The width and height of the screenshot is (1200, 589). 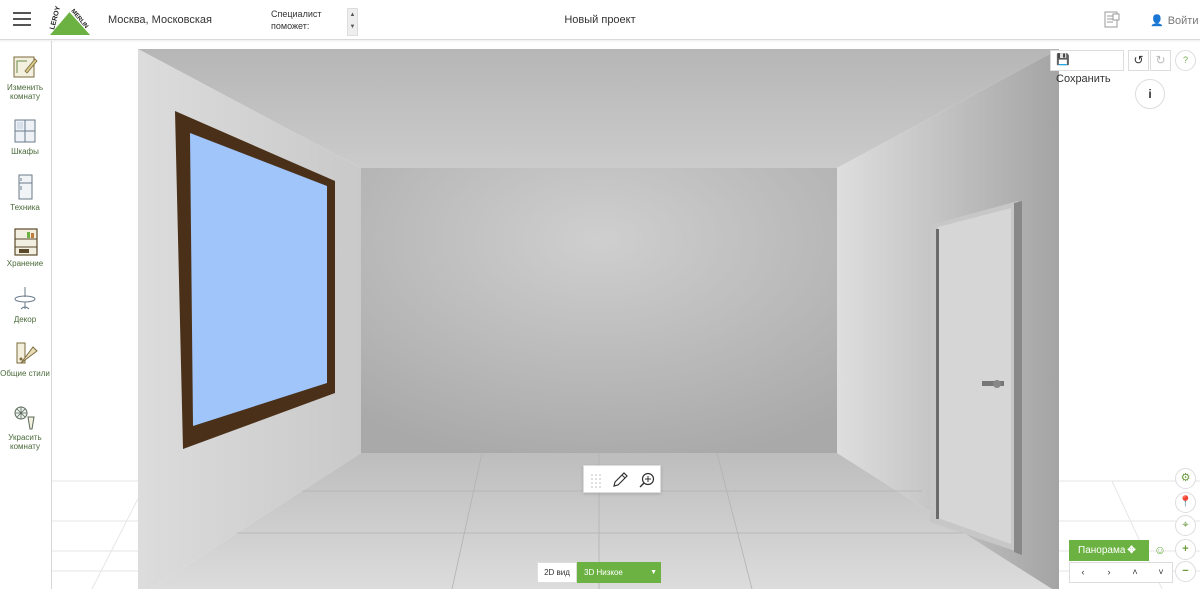 I want to click on user-icon: 👤, so click(x=1157, y=21).